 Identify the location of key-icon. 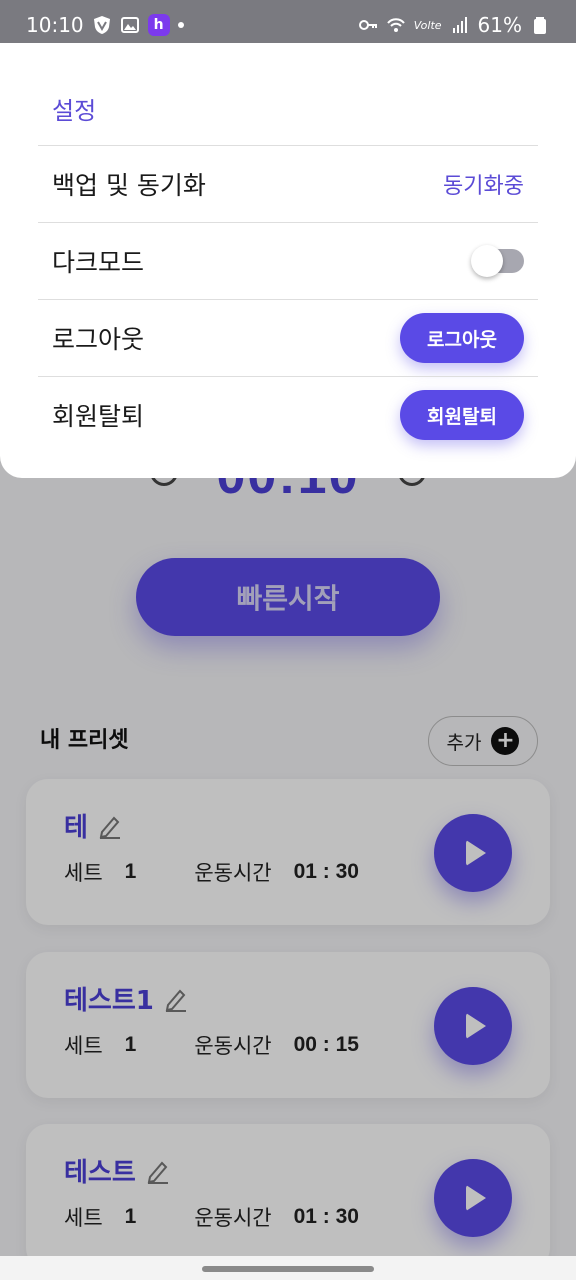
(367, 25).